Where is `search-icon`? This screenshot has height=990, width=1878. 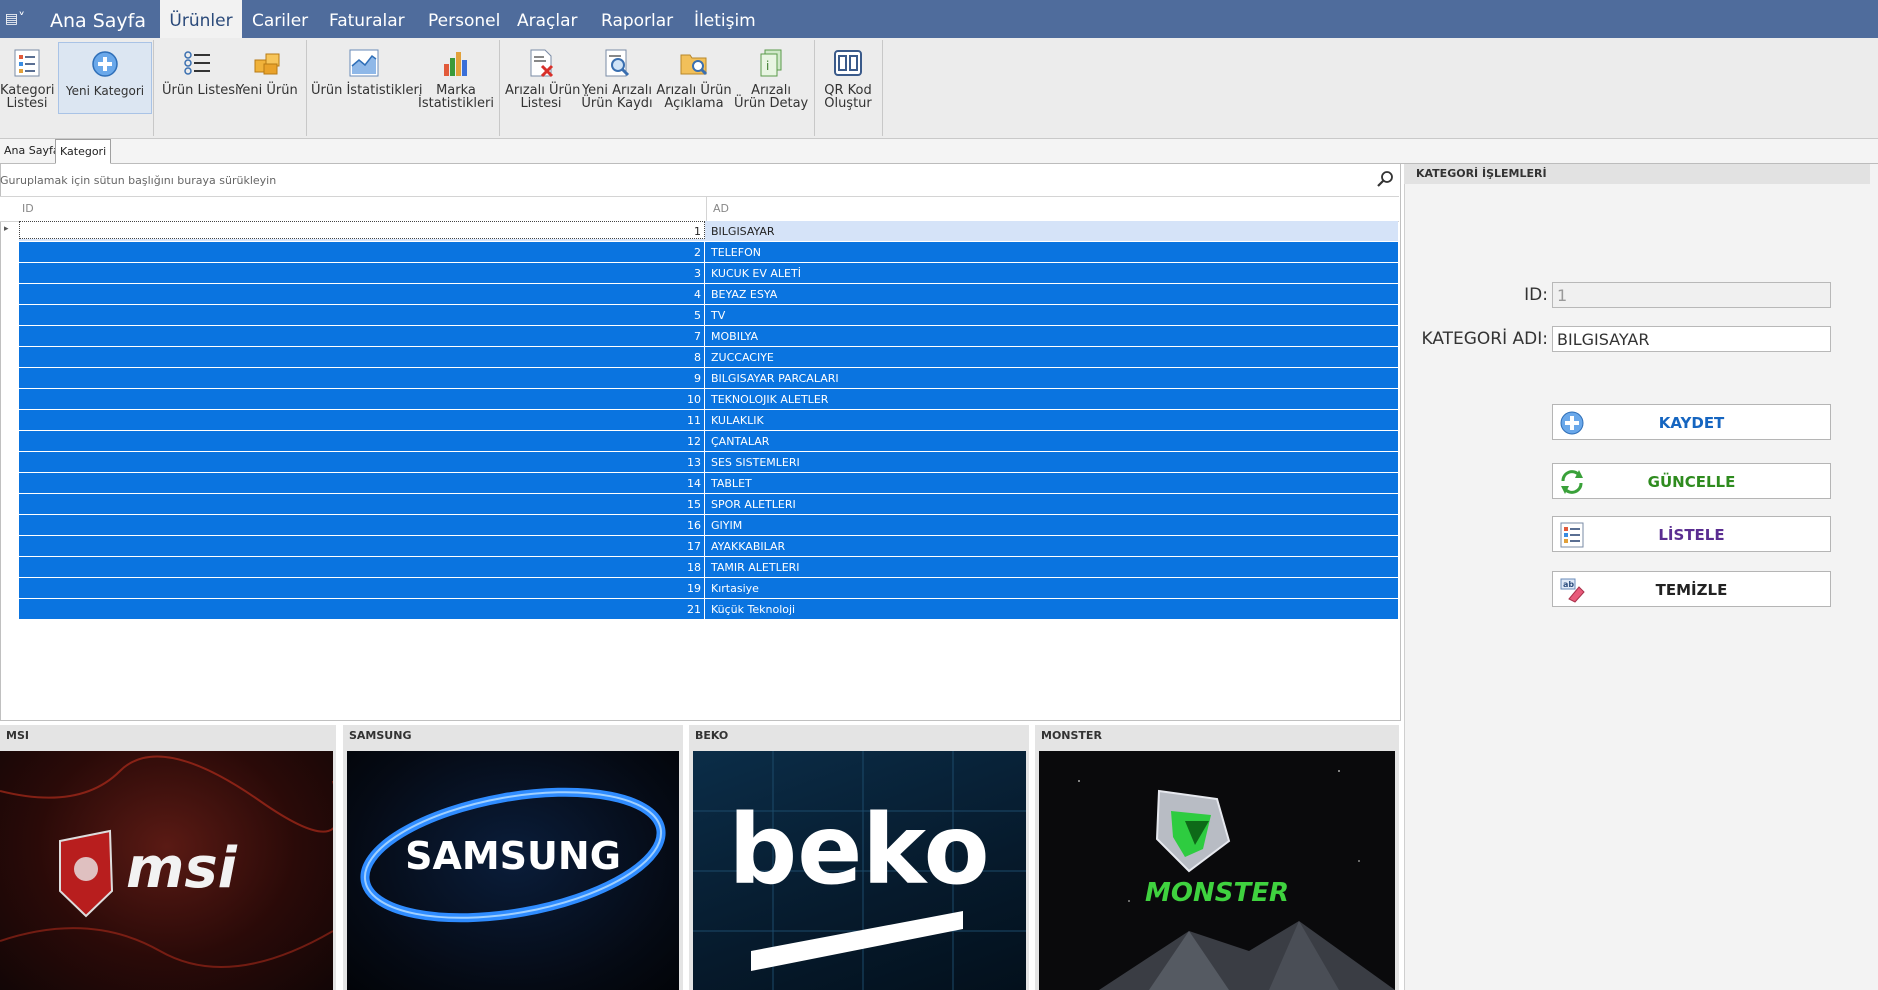 search-icon is located at coordinates (1386, 179).